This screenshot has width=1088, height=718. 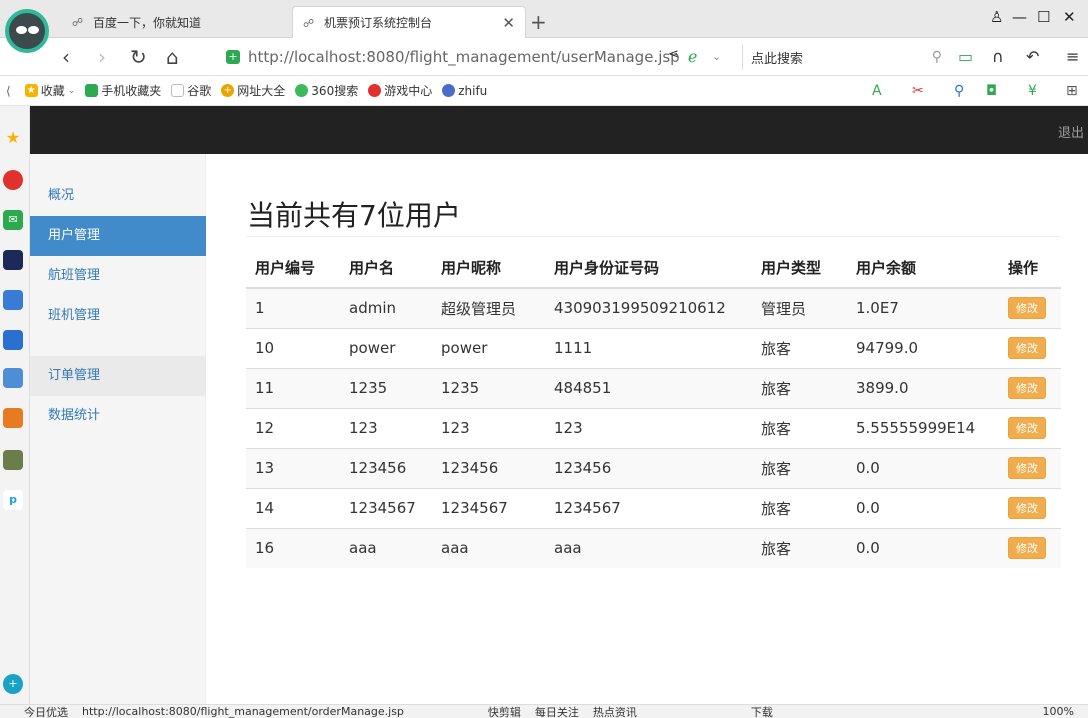 What do you see at coordinates (1069, 17) in the screenshot?
I see `close-window-icon: ✕` at bounding box center [1069, 17].